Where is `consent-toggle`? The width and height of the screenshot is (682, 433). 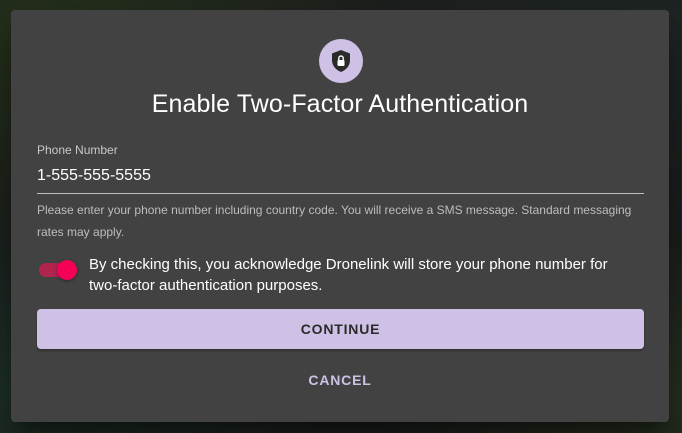
consent-toggle is located at coordinates (59, 269).